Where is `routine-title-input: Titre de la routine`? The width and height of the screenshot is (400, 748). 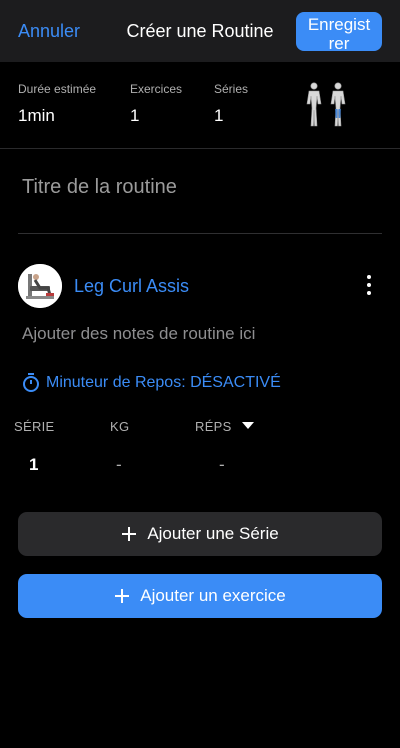 routine-title-input: Titre de la routine is located at coordinates (99, 187).